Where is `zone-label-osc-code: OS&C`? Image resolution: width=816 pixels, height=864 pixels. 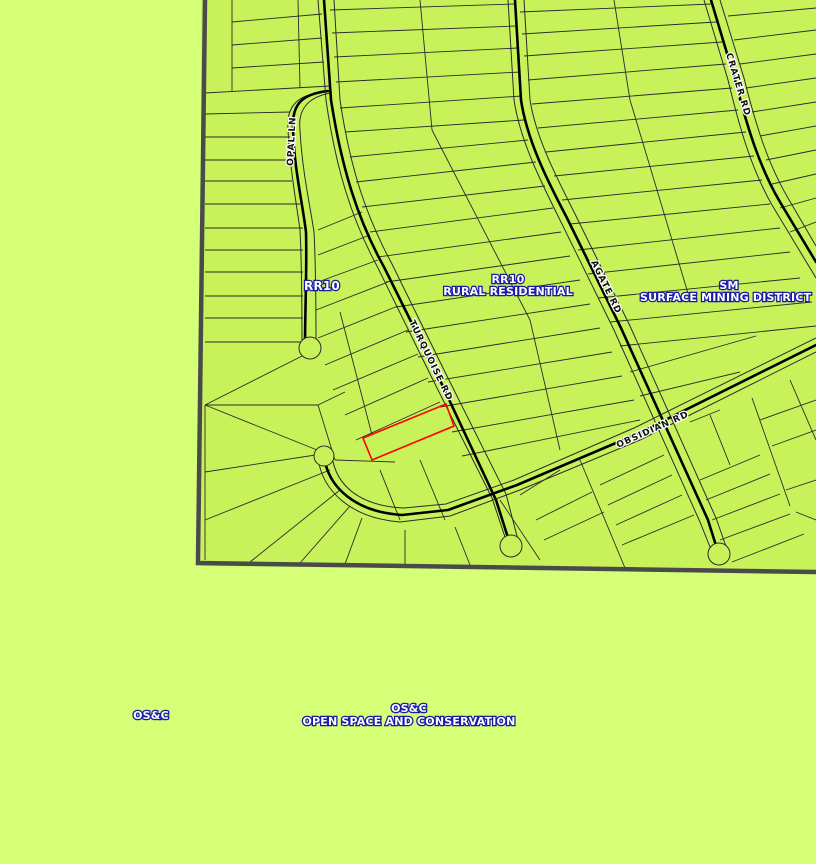 zone-label-osc-code: OS&C is located at coordinates (409, 708).